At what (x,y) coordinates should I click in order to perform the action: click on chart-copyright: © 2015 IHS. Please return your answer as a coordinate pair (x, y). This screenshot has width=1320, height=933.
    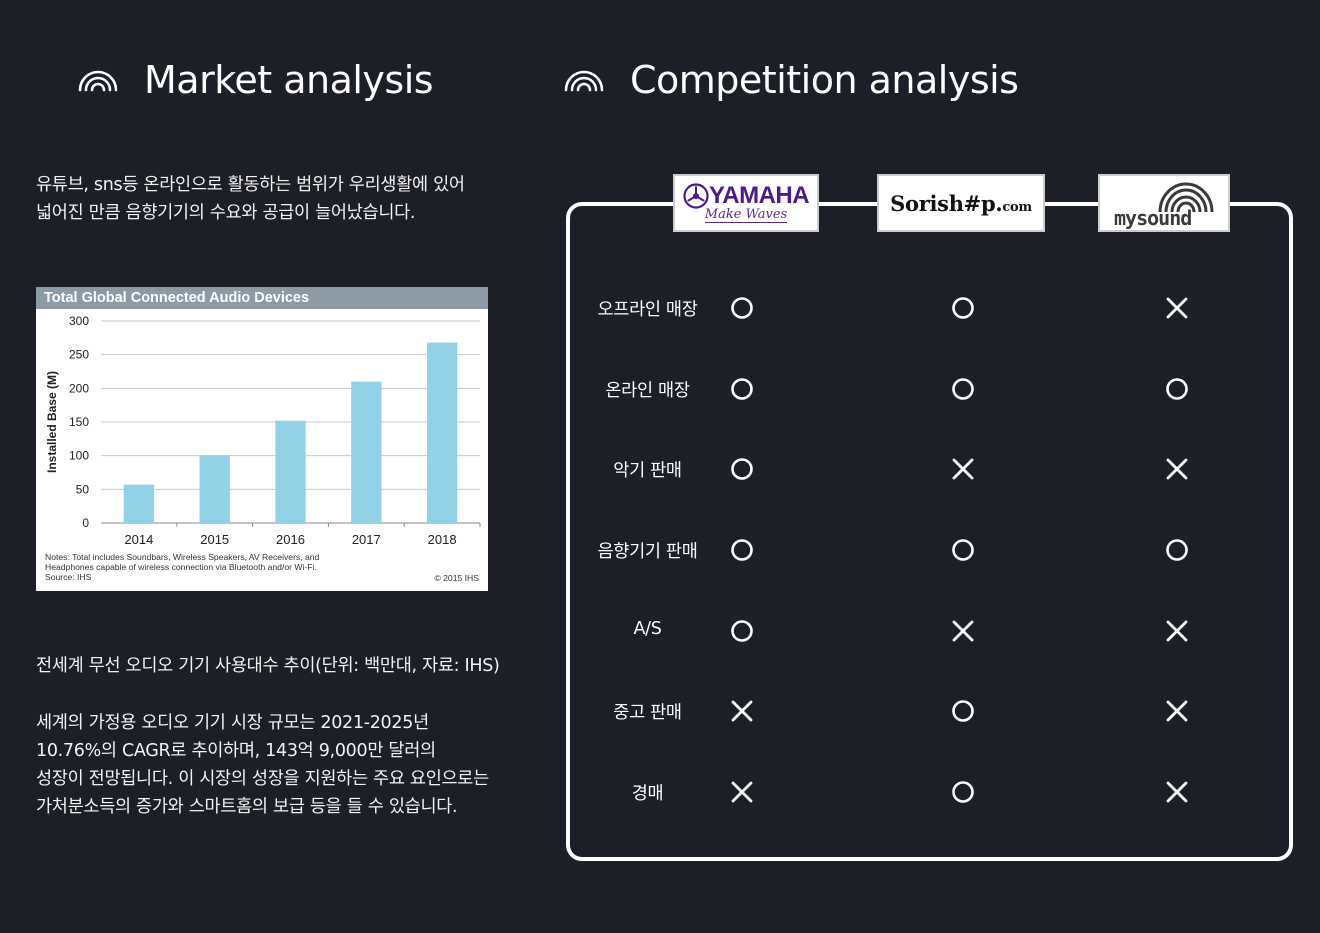
    Looking at the image, I should click on (456, 578).